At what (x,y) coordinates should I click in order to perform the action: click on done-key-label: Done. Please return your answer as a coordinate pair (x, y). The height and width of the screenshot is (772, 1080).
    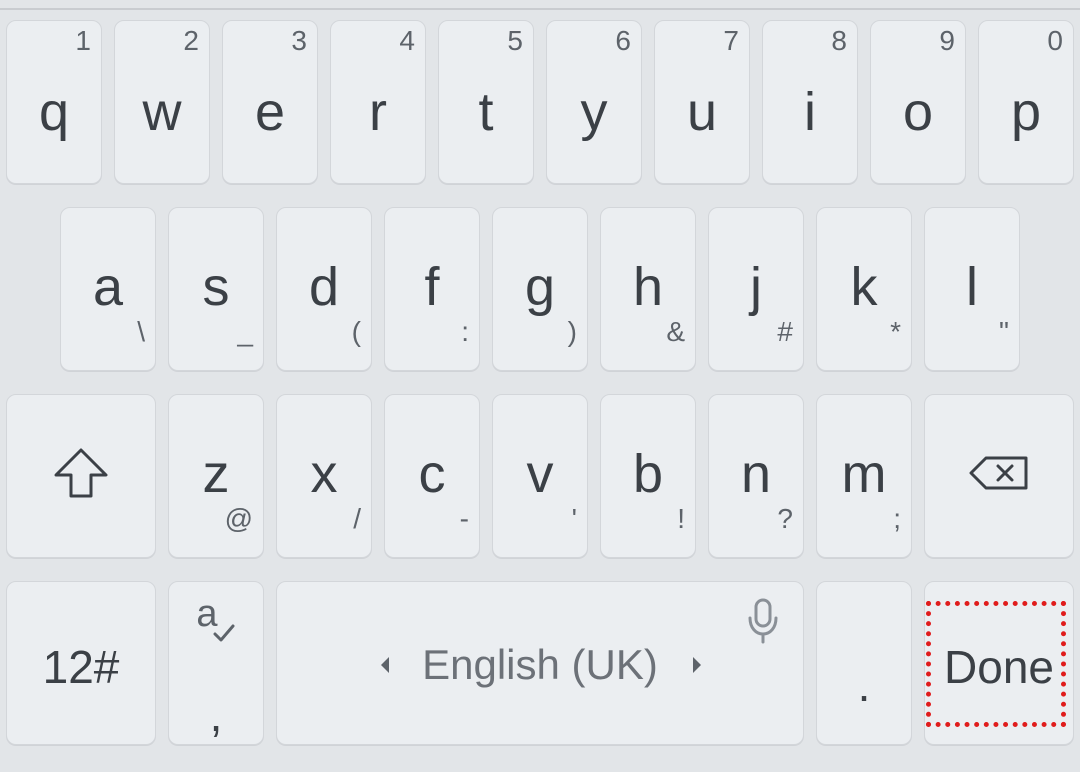
    Looking at the image, I should click on (999, 667).